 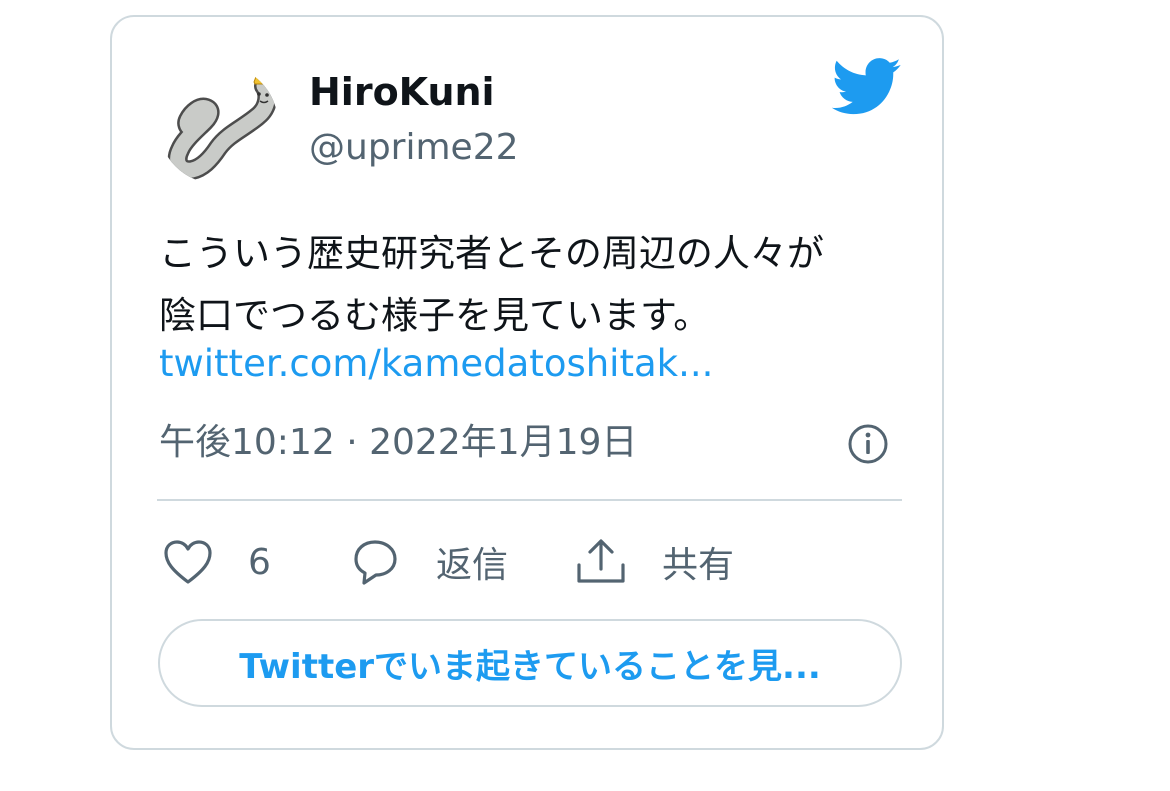 I want to click on reply-button: 返信, so click(x=428, y=562).